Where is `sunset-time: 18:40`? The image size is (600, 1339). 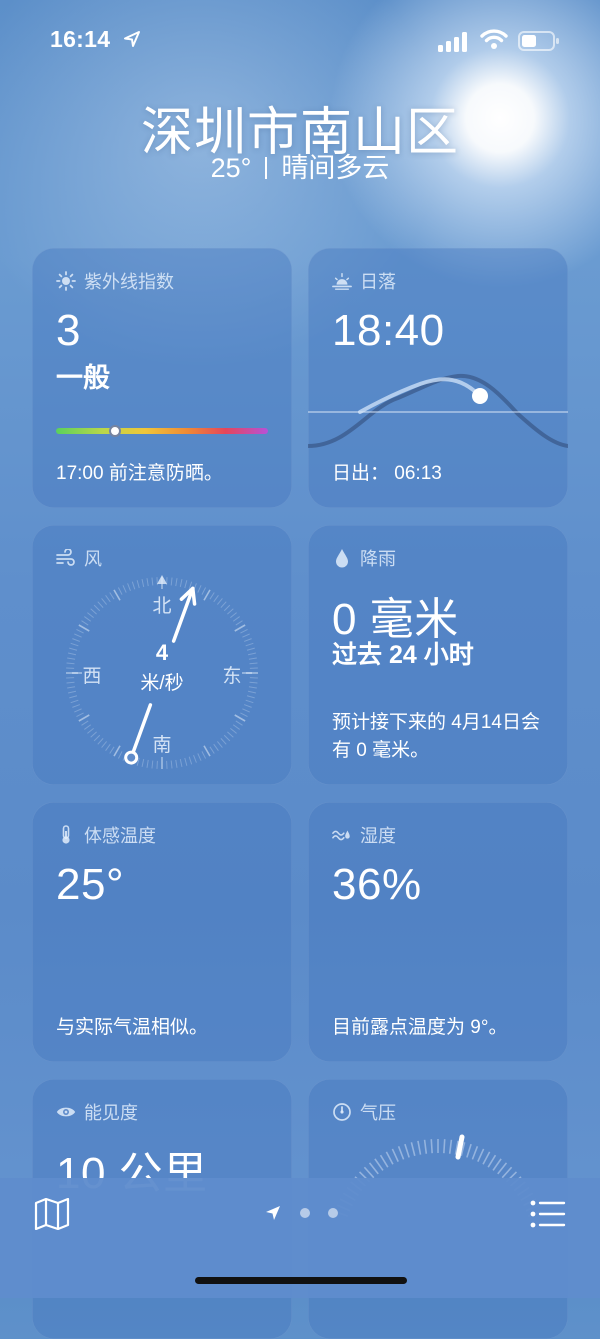
sunset-time: 18:40 is located at coordinates (388, 331).